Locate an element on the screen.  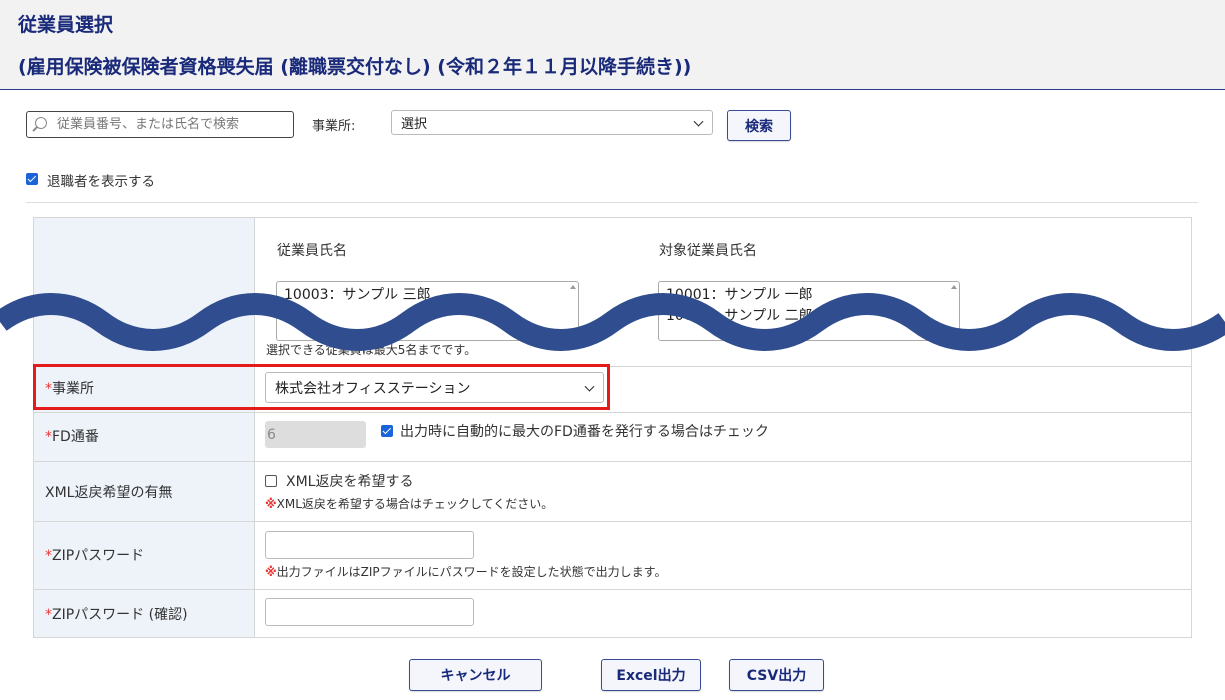
page-title: 従業員選択 is located at coordinates (66, 25).